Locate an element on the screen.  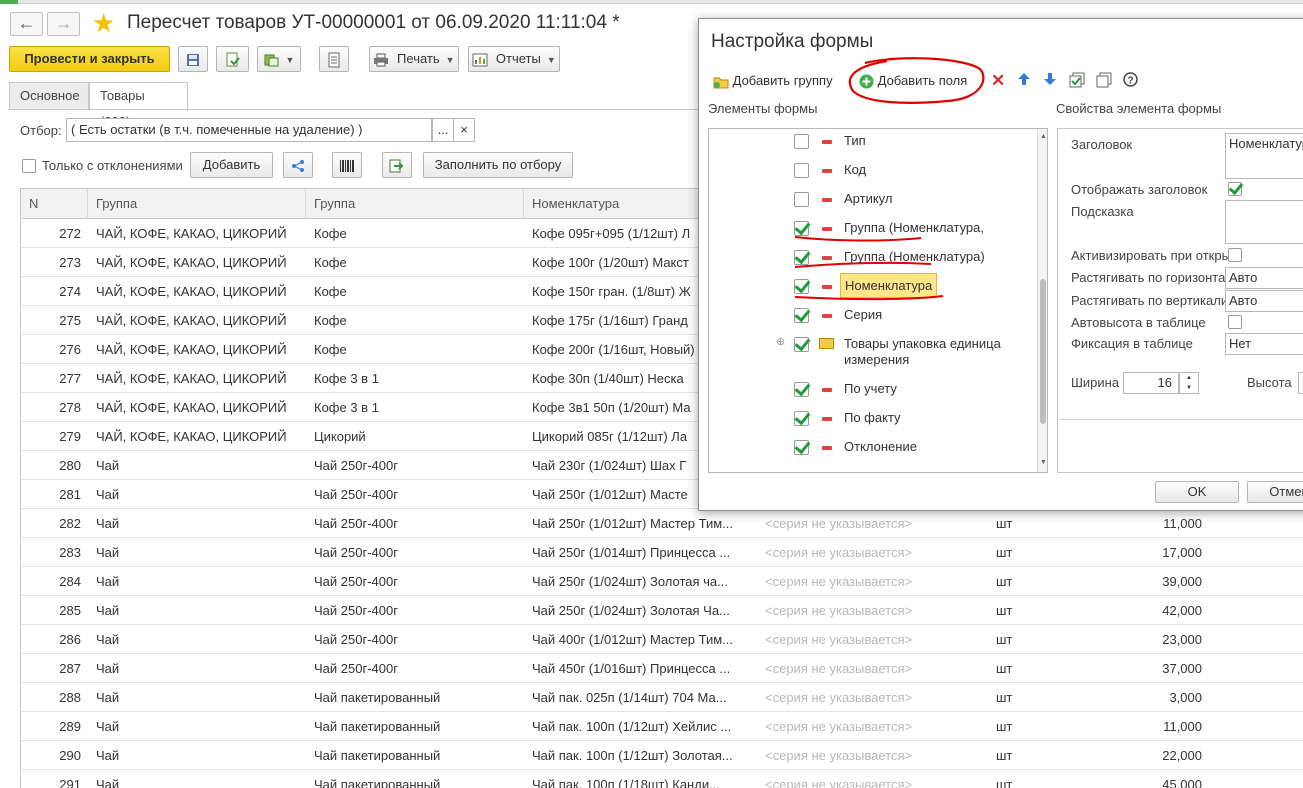
tree-item: Код is located at coordinates (874, 170).